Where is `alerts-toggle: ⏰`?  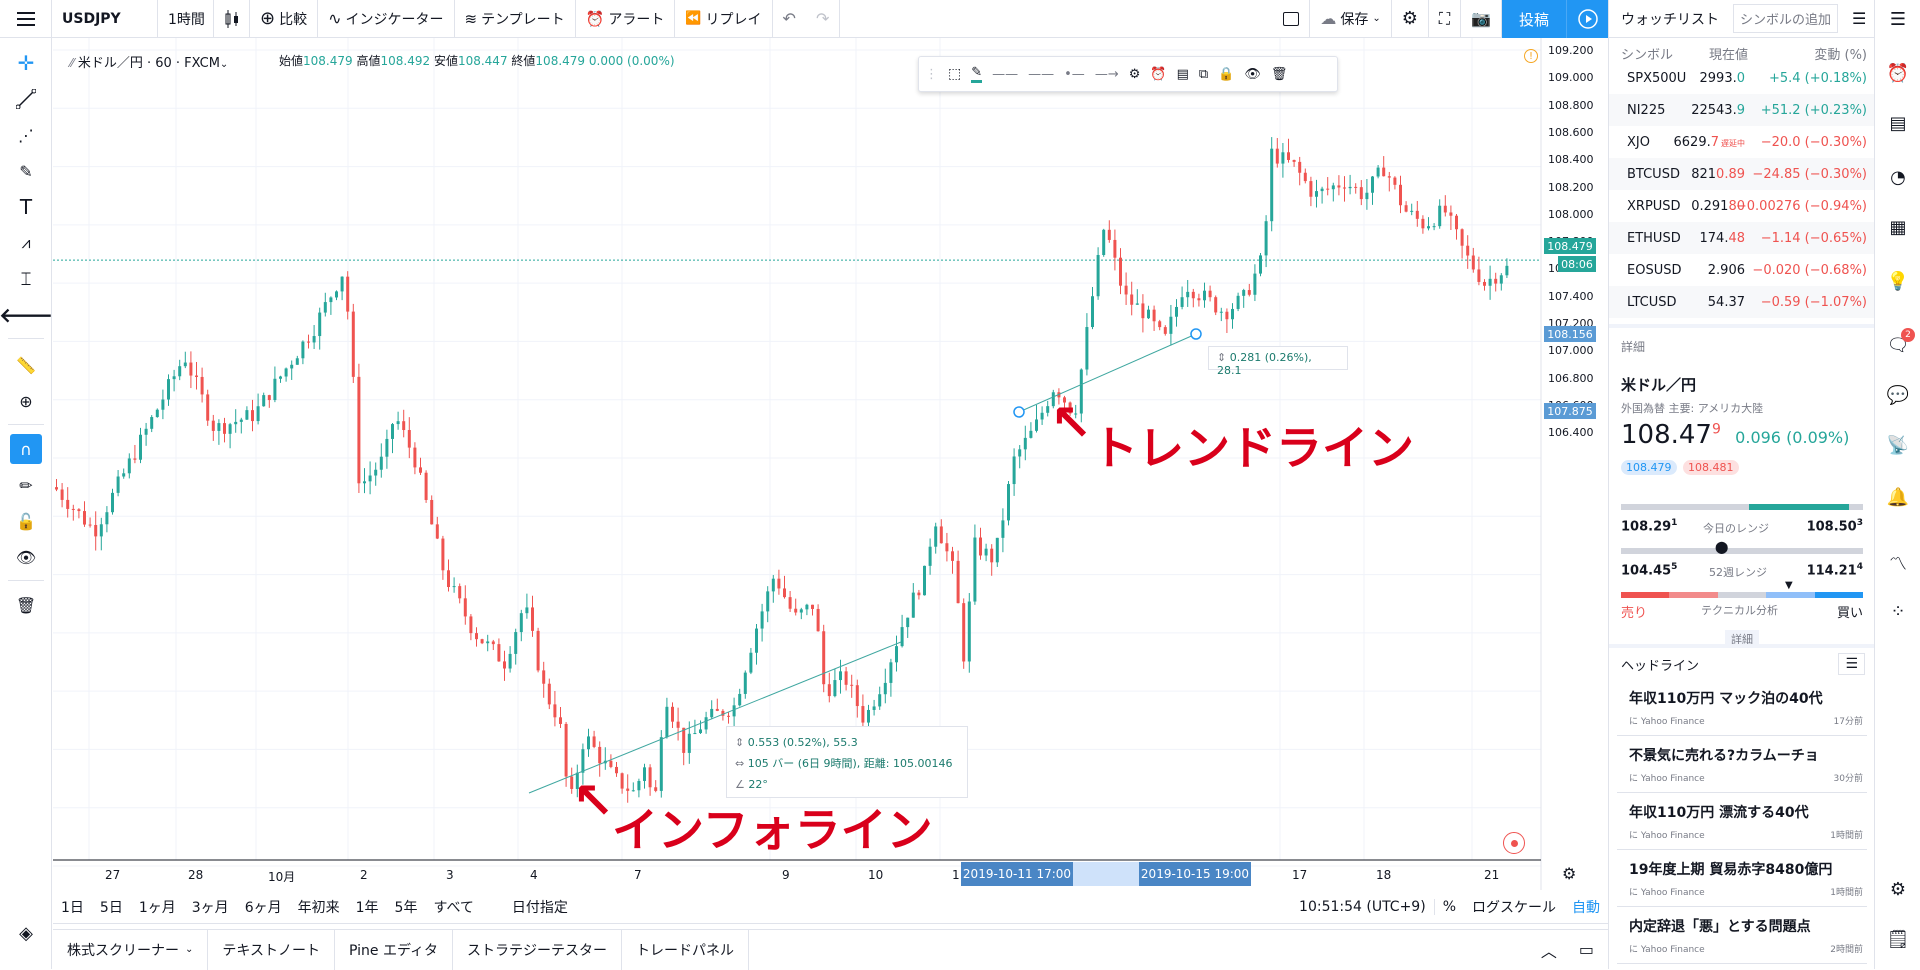
alerts-toggle: ⏰ is located at coordinates (1898, 73).